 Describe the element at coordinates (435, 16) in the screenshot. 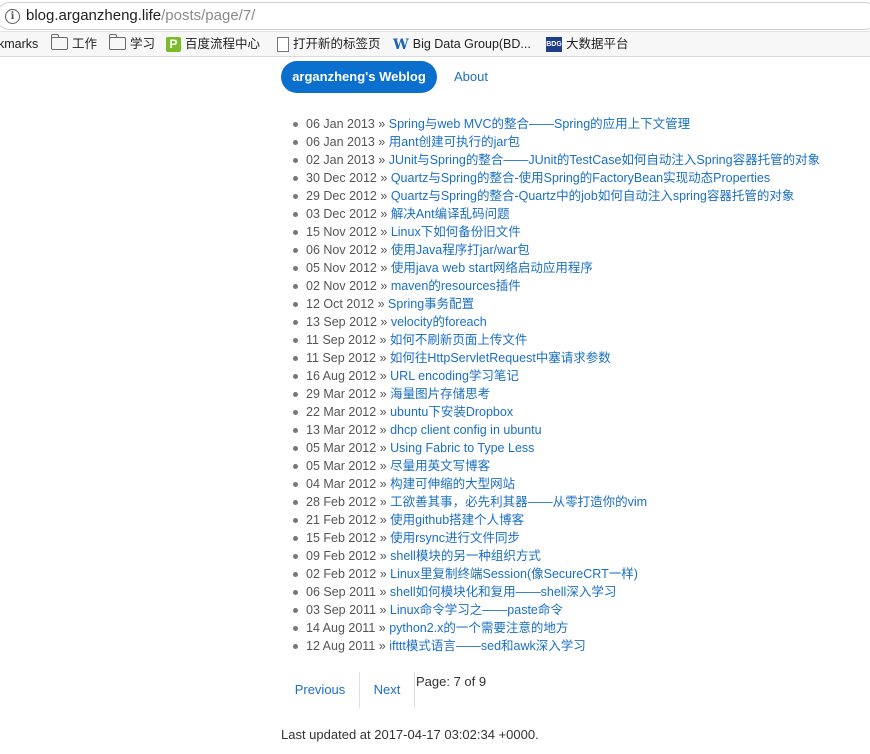

I see `url-field: i blog.arganzheng.life/posts/page/7/` at that location.